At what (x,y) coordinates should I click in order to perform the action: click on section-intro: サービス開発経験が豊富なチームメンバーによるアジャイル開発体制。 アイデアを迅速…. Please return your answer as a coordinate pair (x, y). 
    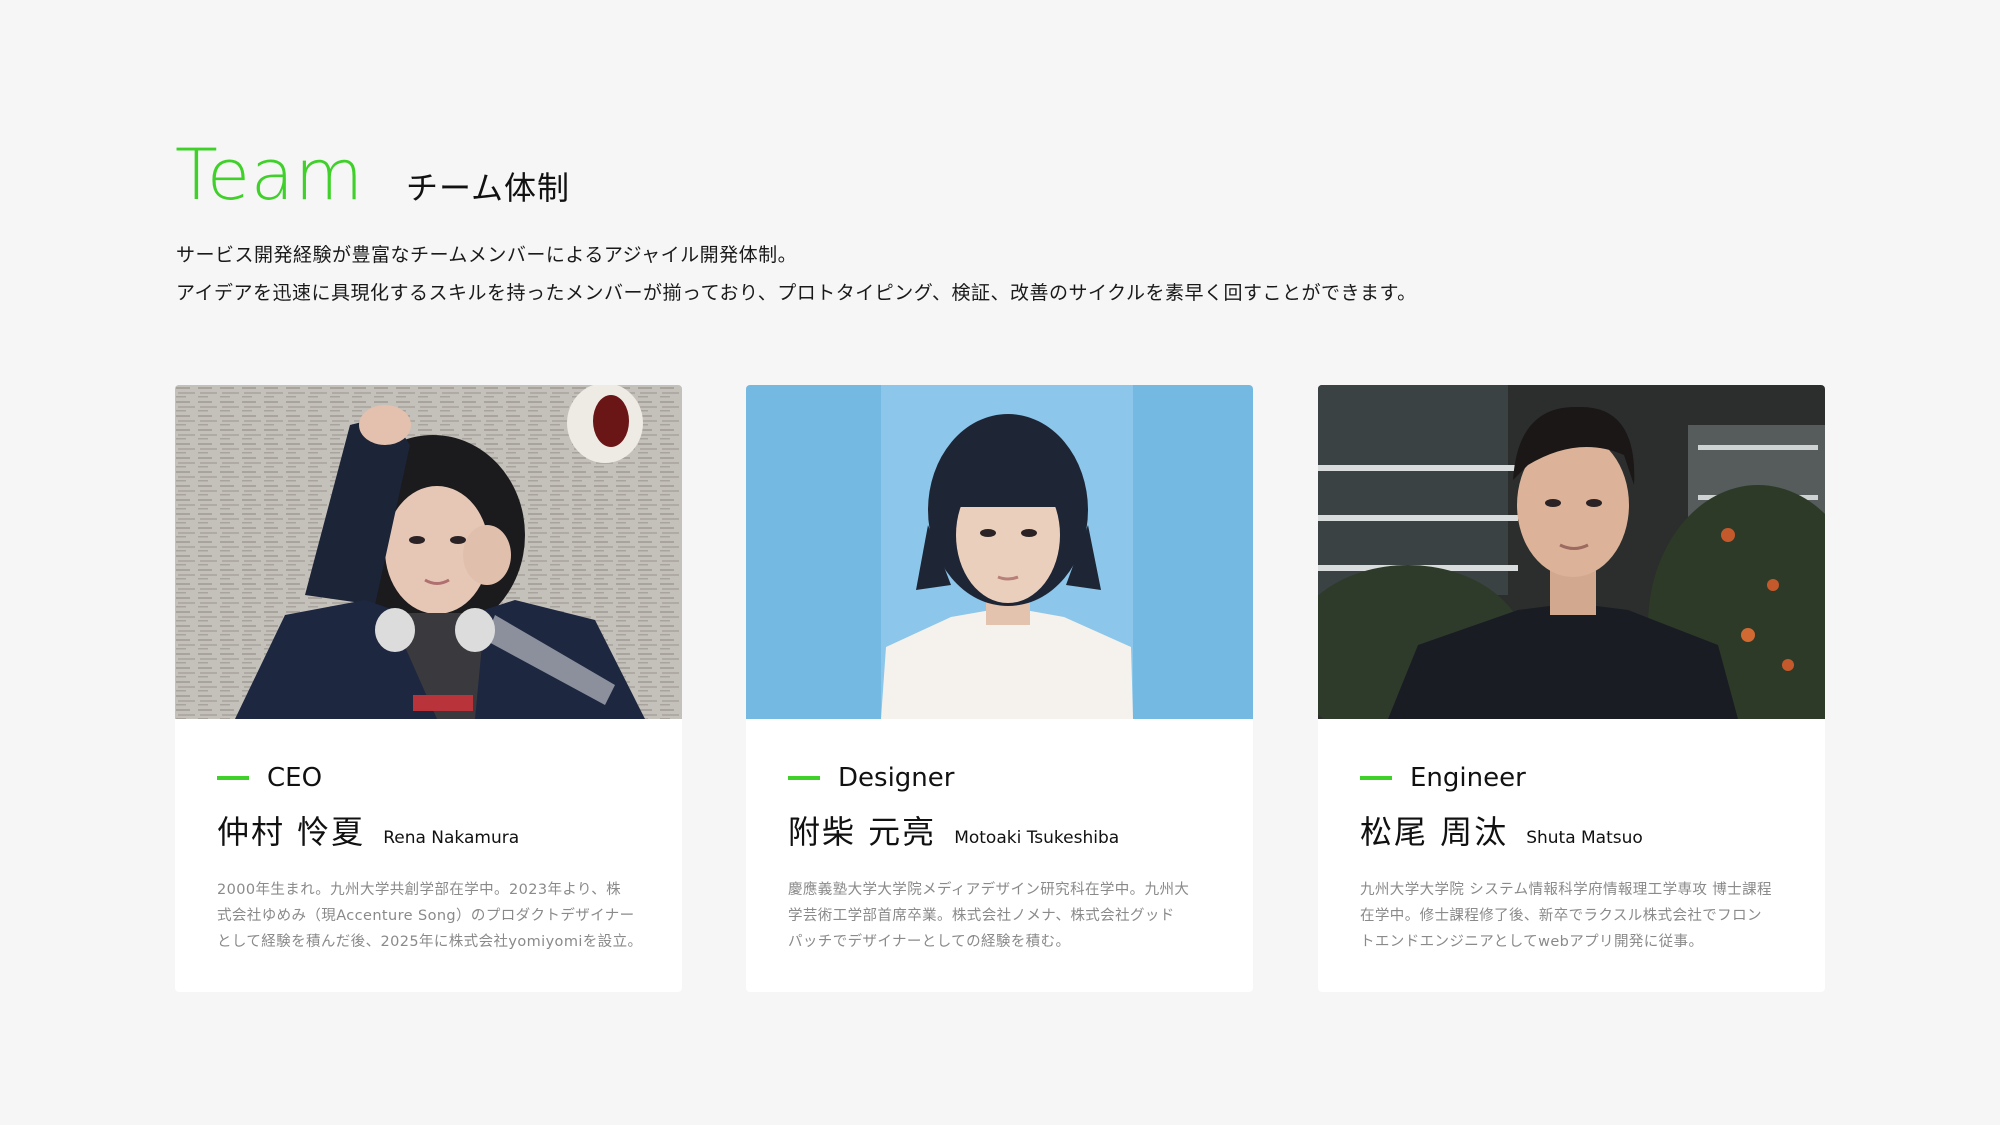
    Looking at the image, I should click on (796, 274).